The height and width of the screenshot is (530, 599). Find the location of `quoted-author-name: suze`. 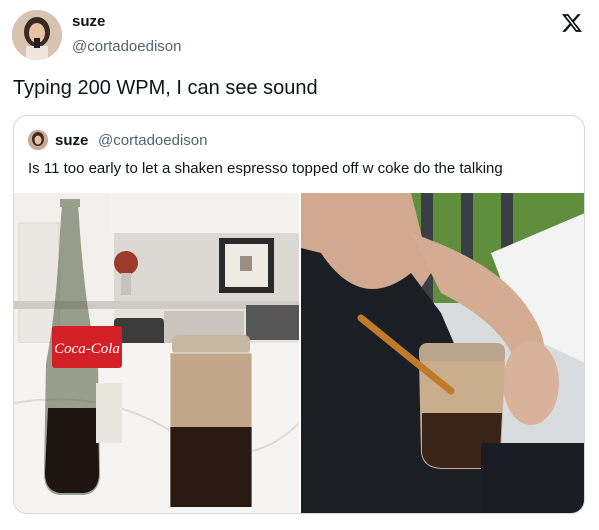

quoted-author-name: suze is located at coordinates (71, 140).